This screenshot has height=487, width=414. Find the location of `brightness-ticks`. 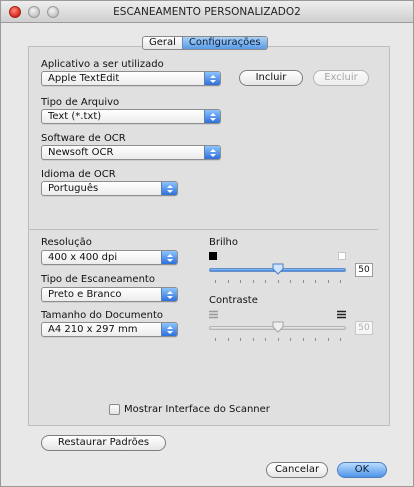

brightness-ticks is located at coordinates (277, 282).